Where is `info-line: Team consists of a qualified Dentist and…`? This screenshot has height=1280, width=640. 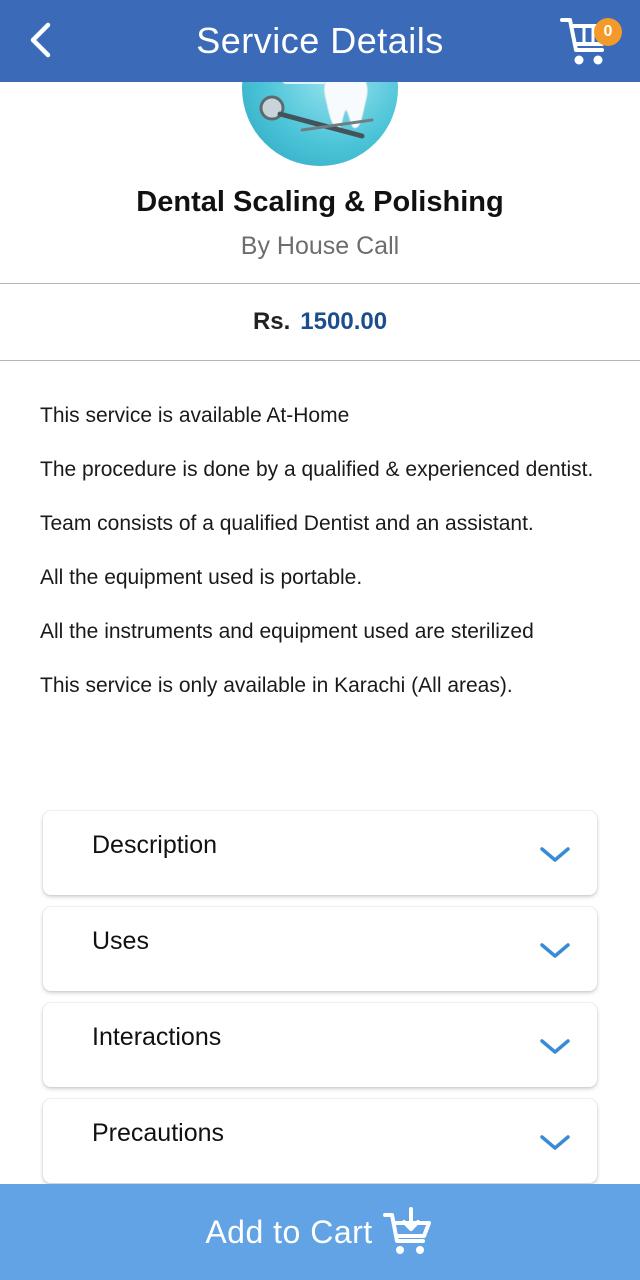 info-line: Team consists of a qualified Dentist and… is located at coordinates (287, 523).